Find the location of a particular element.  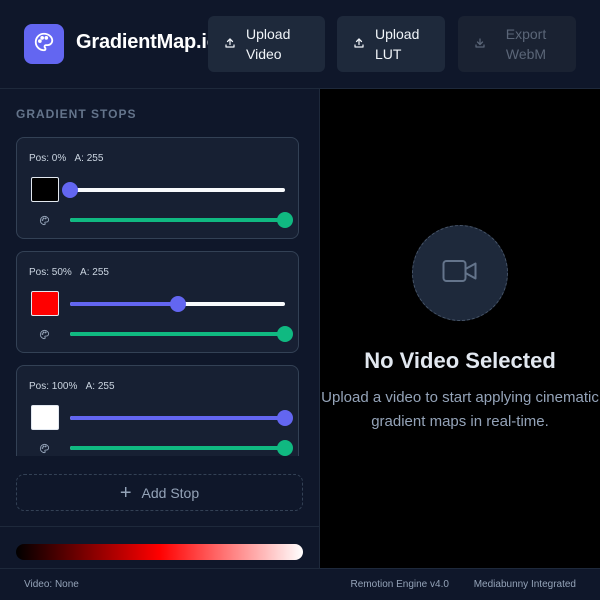

video-placeholder is located at coordinates (460, 273).